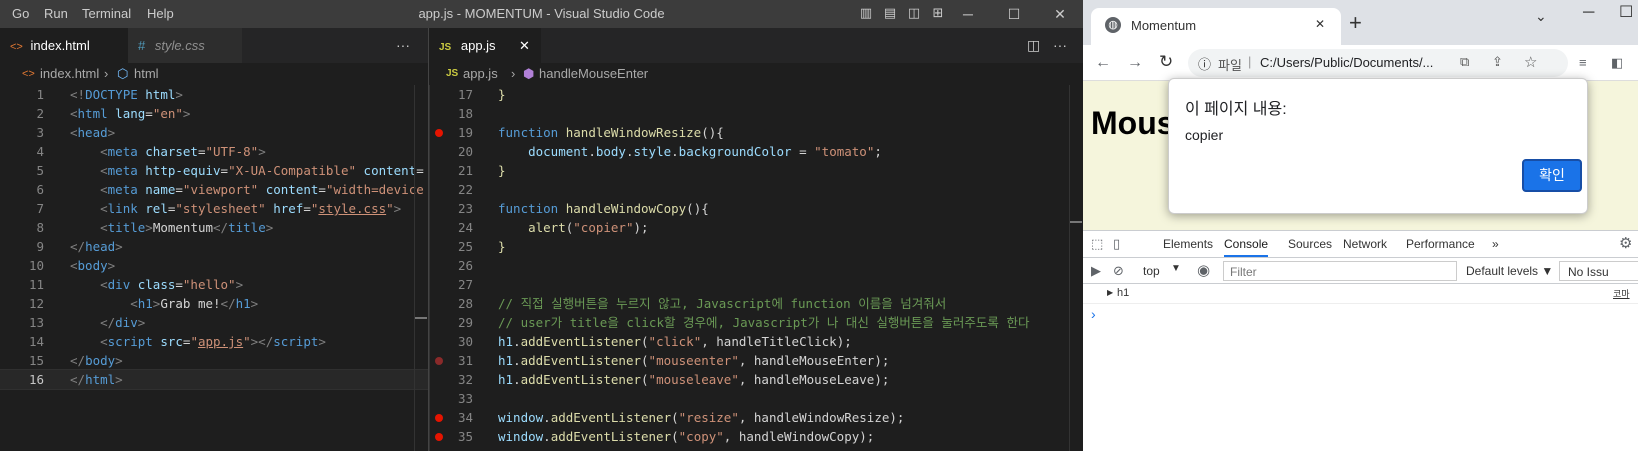 The height and width of the screenshot is (451, 1638). What do you see at coordinates (421, 268) in the screenshot?
I see `scrollbar-left` at bounding box center [421, 268].